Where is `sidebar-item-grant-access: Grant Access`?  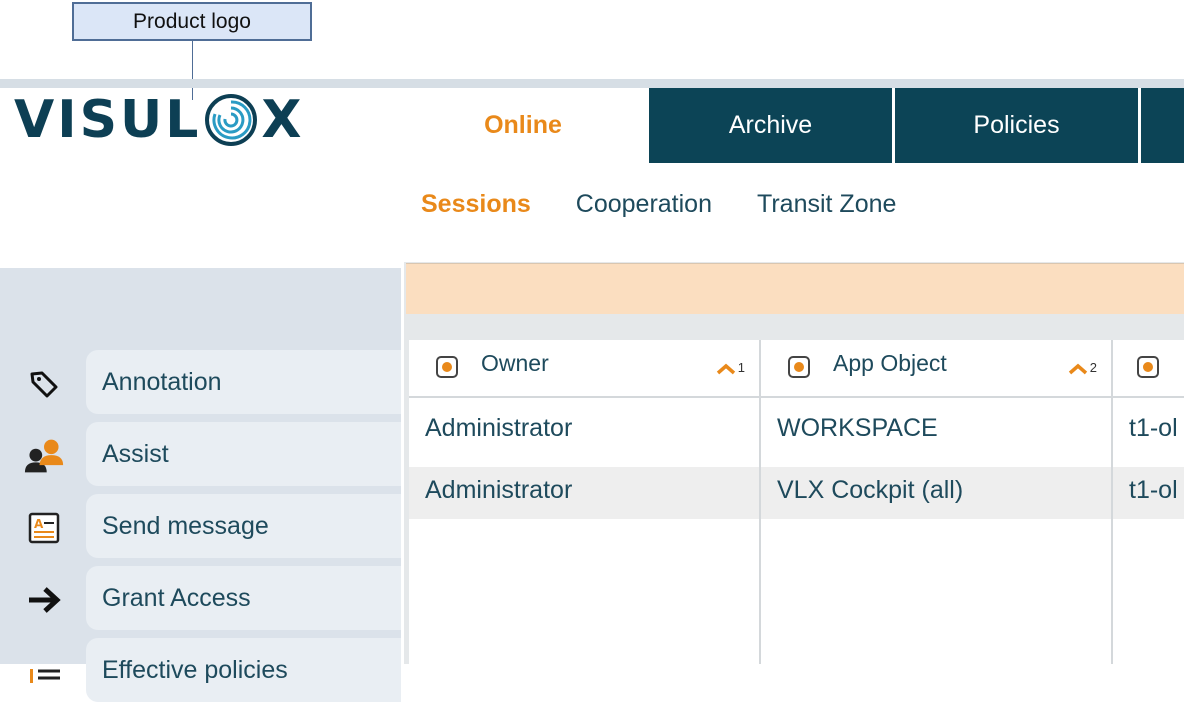
sidebar-item-grant-access: Grant Access is located at coordinates (200, 599).